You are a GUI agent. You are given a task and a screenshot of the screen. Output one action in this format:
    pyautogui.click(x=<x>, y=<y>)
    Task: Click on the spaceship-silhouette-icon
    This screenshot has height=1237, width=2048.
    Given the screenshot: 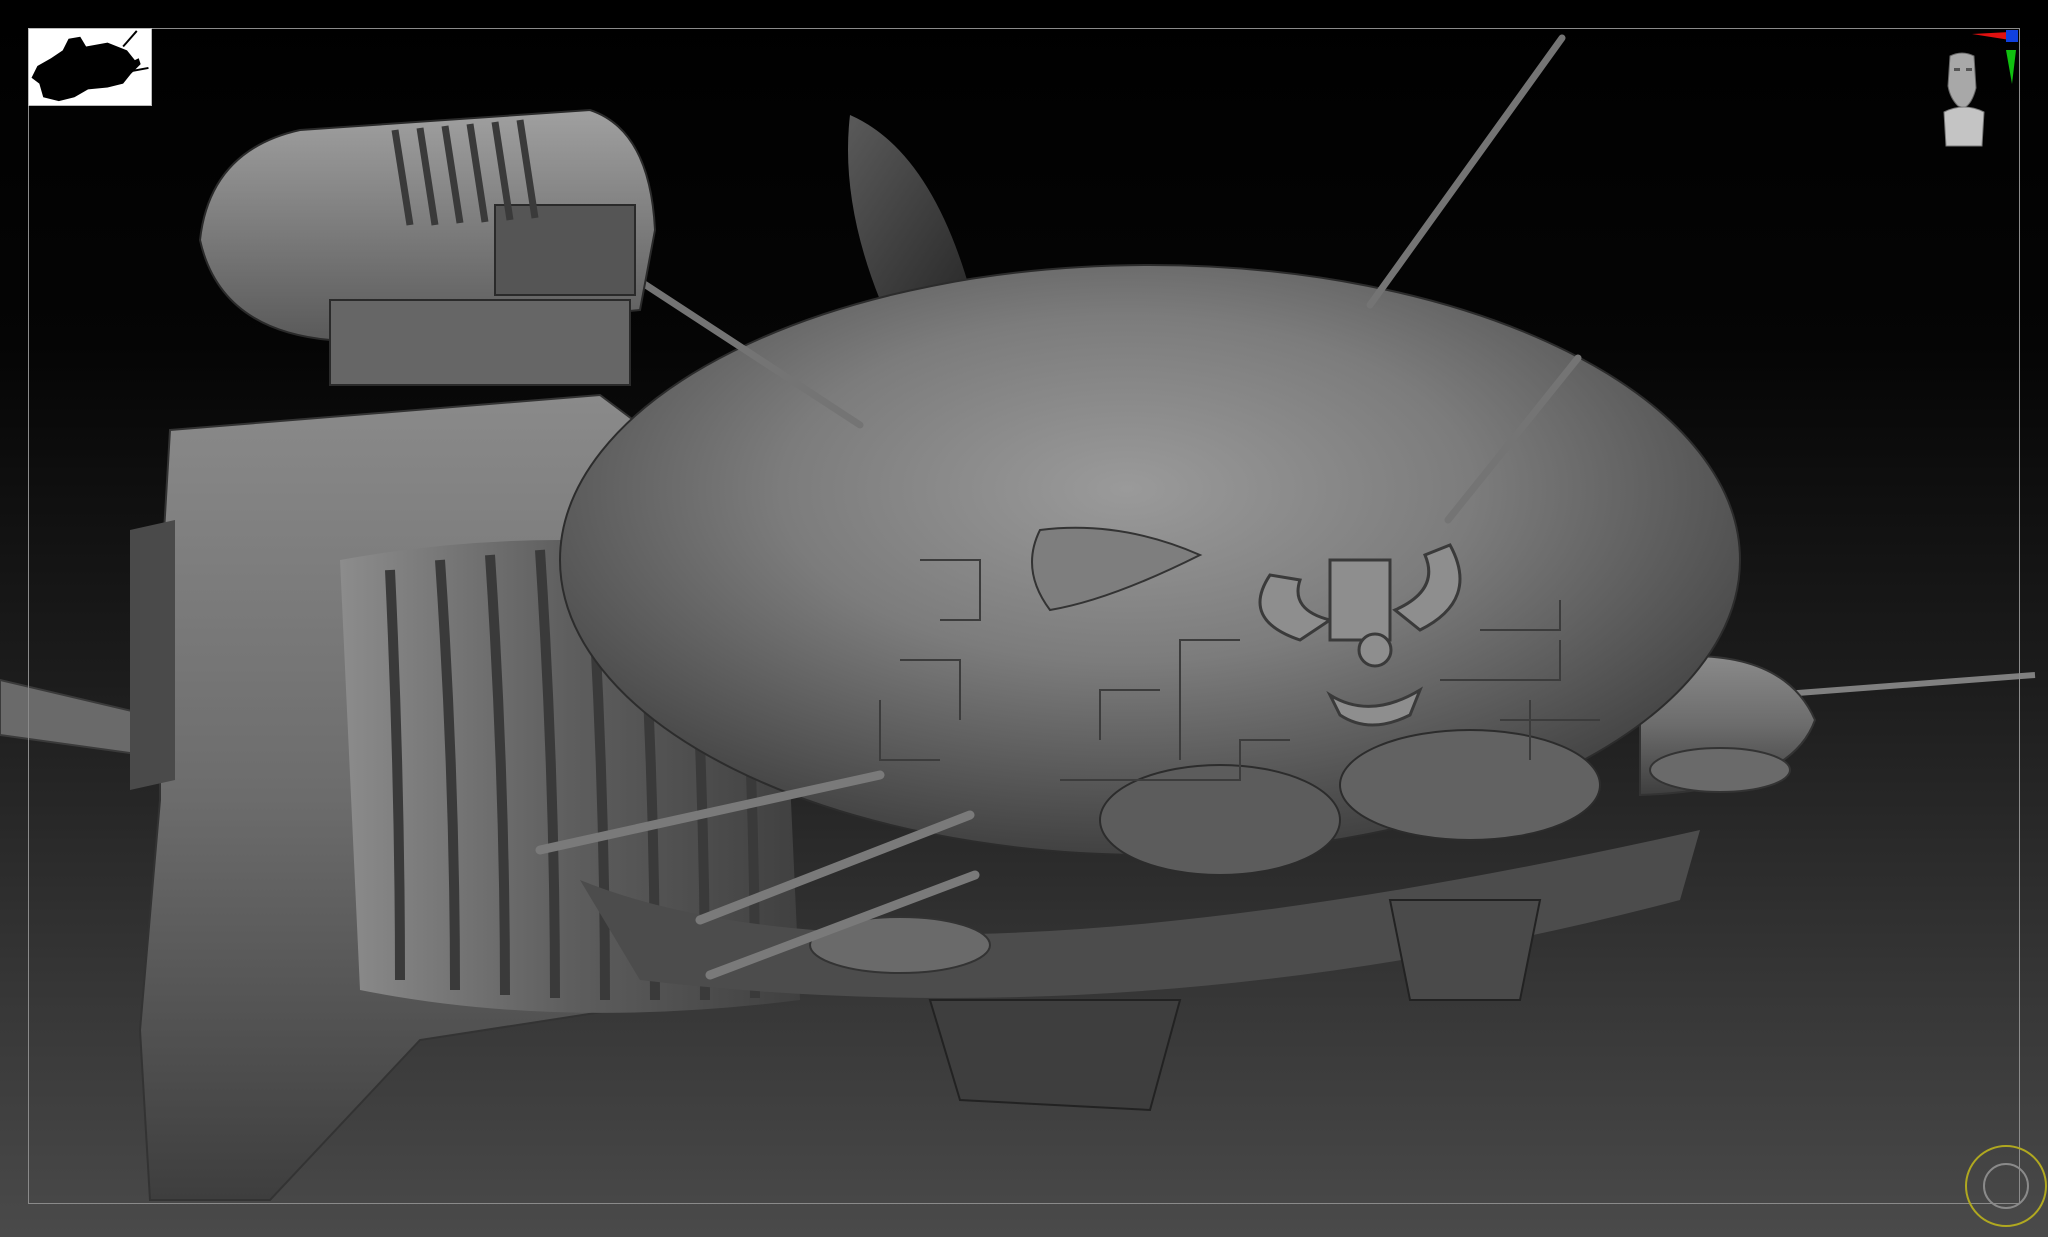 What is the action you would take?
    pyautogui.click(x=90, y=66)
    